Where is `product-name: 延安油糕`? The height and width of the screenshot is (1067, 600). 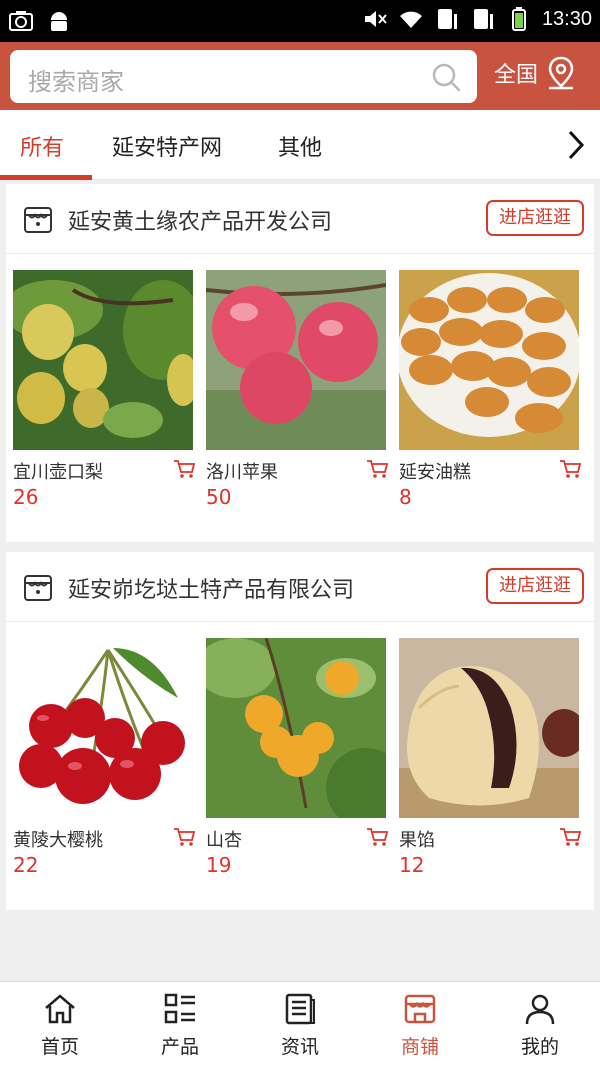 product-name: 延安油糕 is located at coordinates (435, 472).